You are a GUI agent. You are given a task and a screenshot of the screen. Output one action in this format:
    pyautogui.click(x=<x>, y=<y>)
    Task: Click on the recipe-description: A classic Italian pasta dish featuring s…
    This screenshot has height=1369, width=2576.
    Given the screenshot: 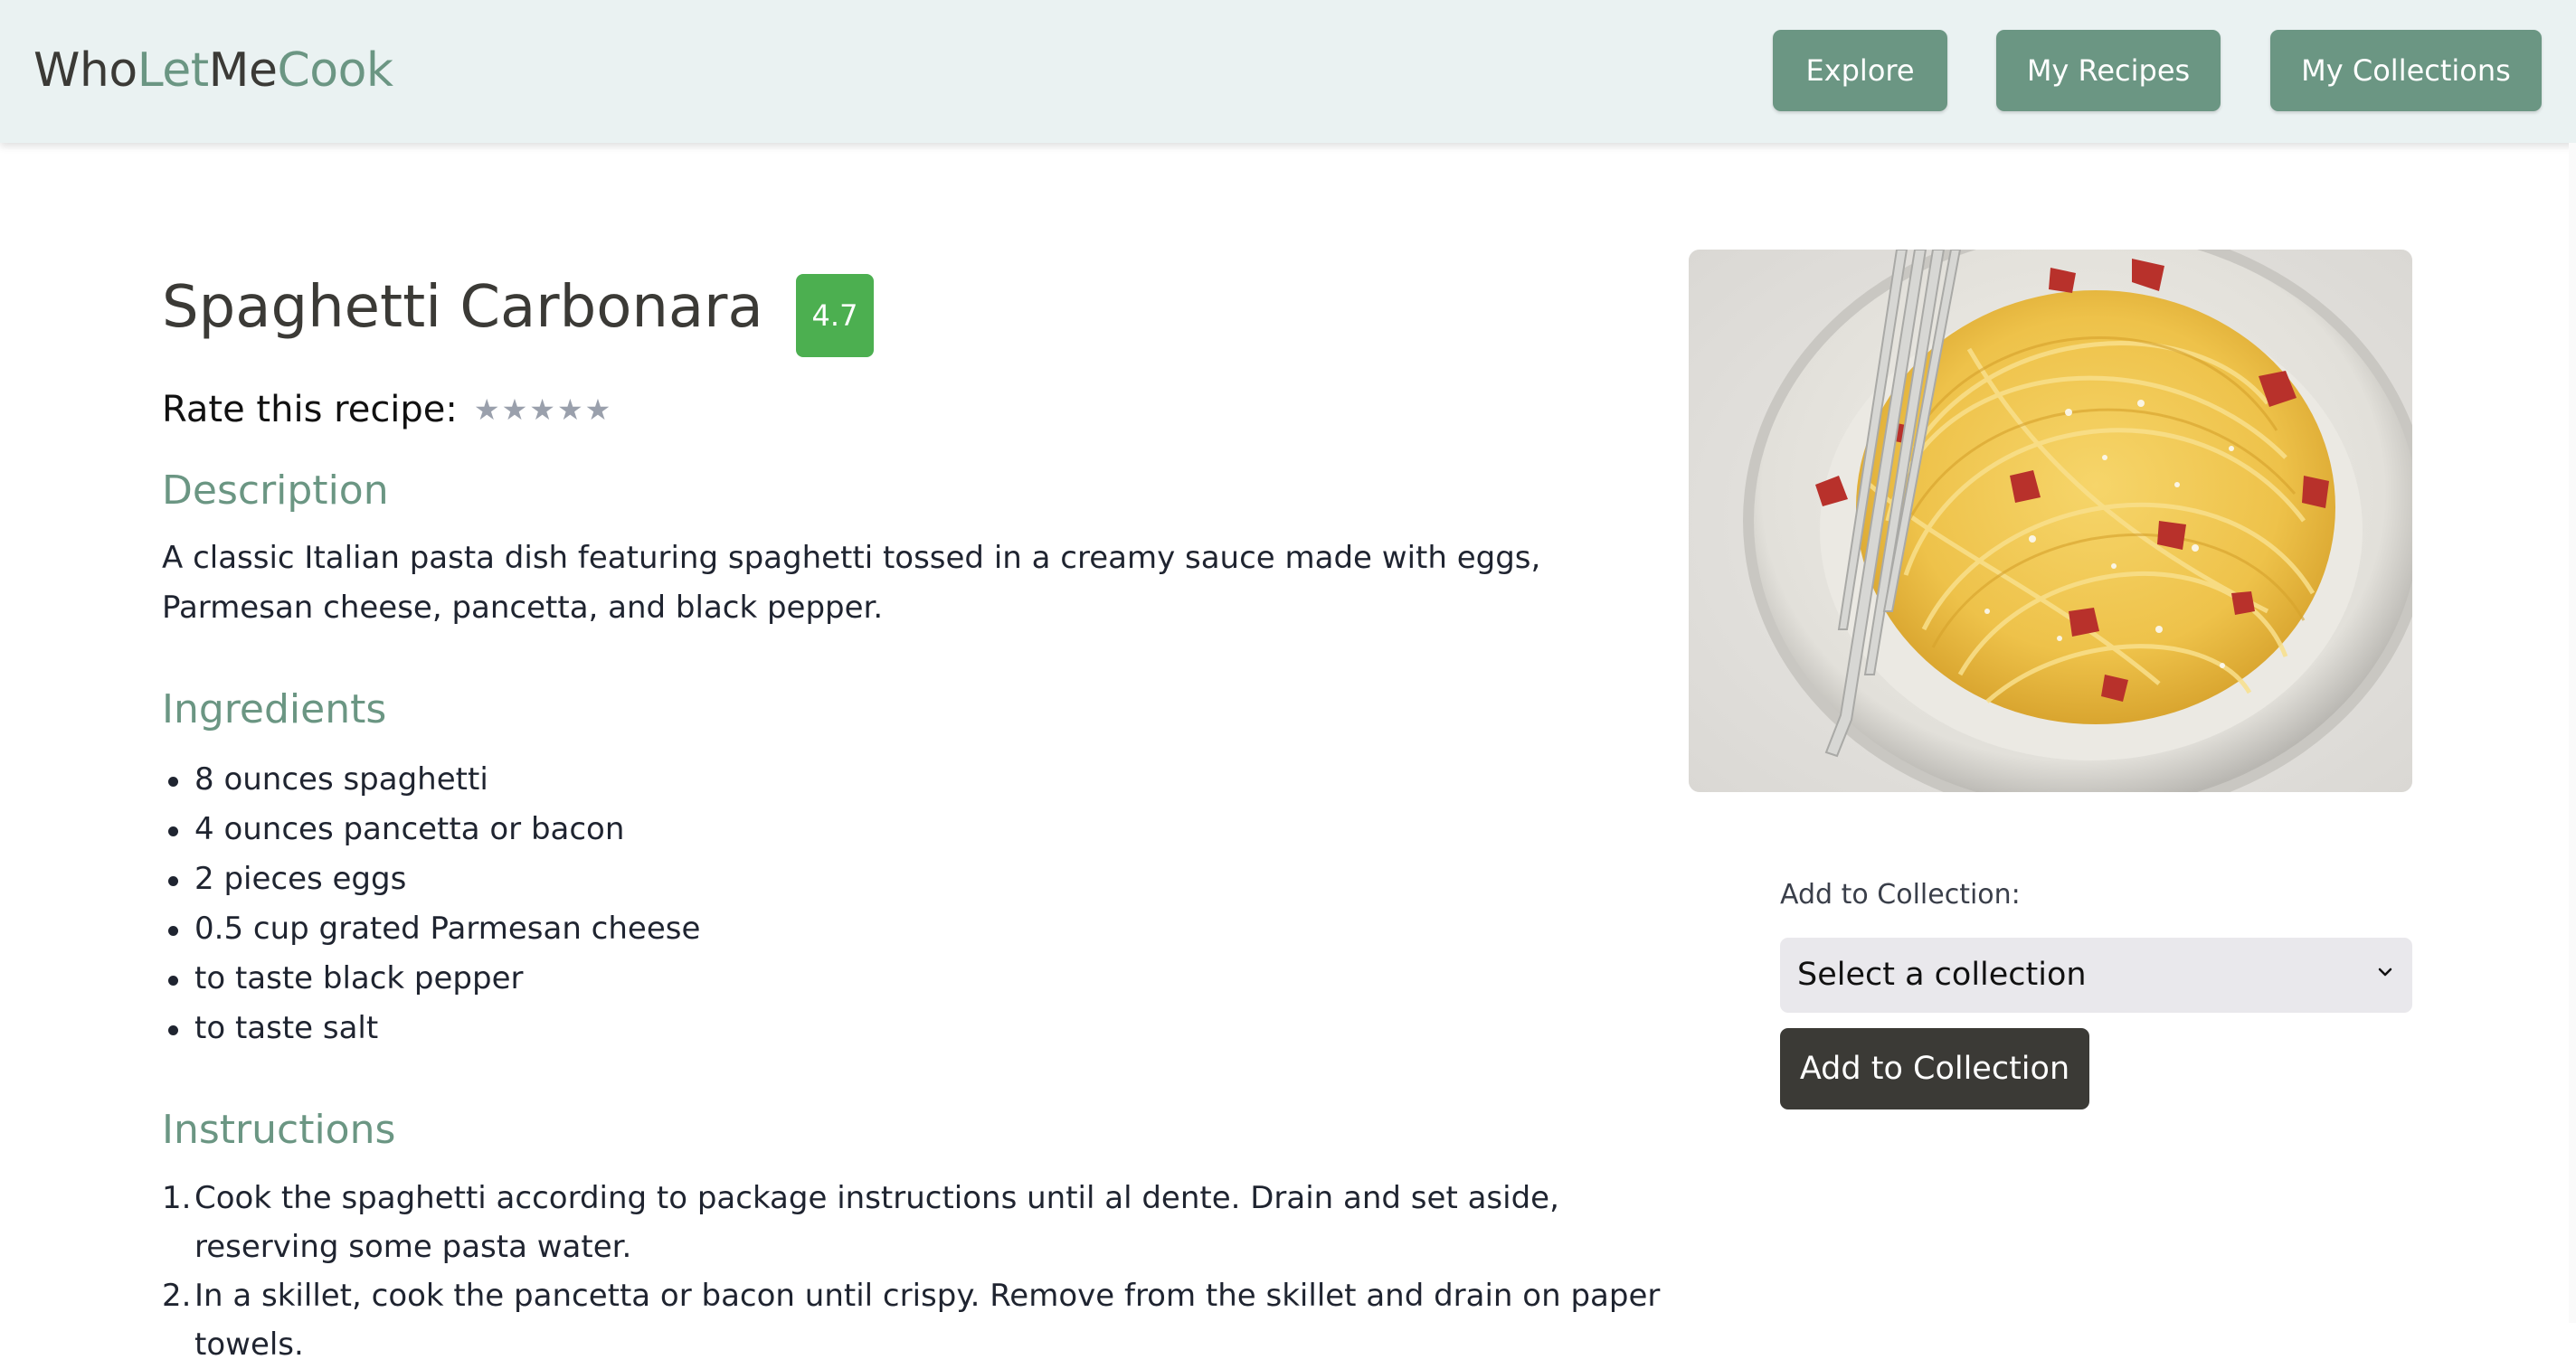 What is the action you would take?
    pyautogui.click(x=851, y=583)
    